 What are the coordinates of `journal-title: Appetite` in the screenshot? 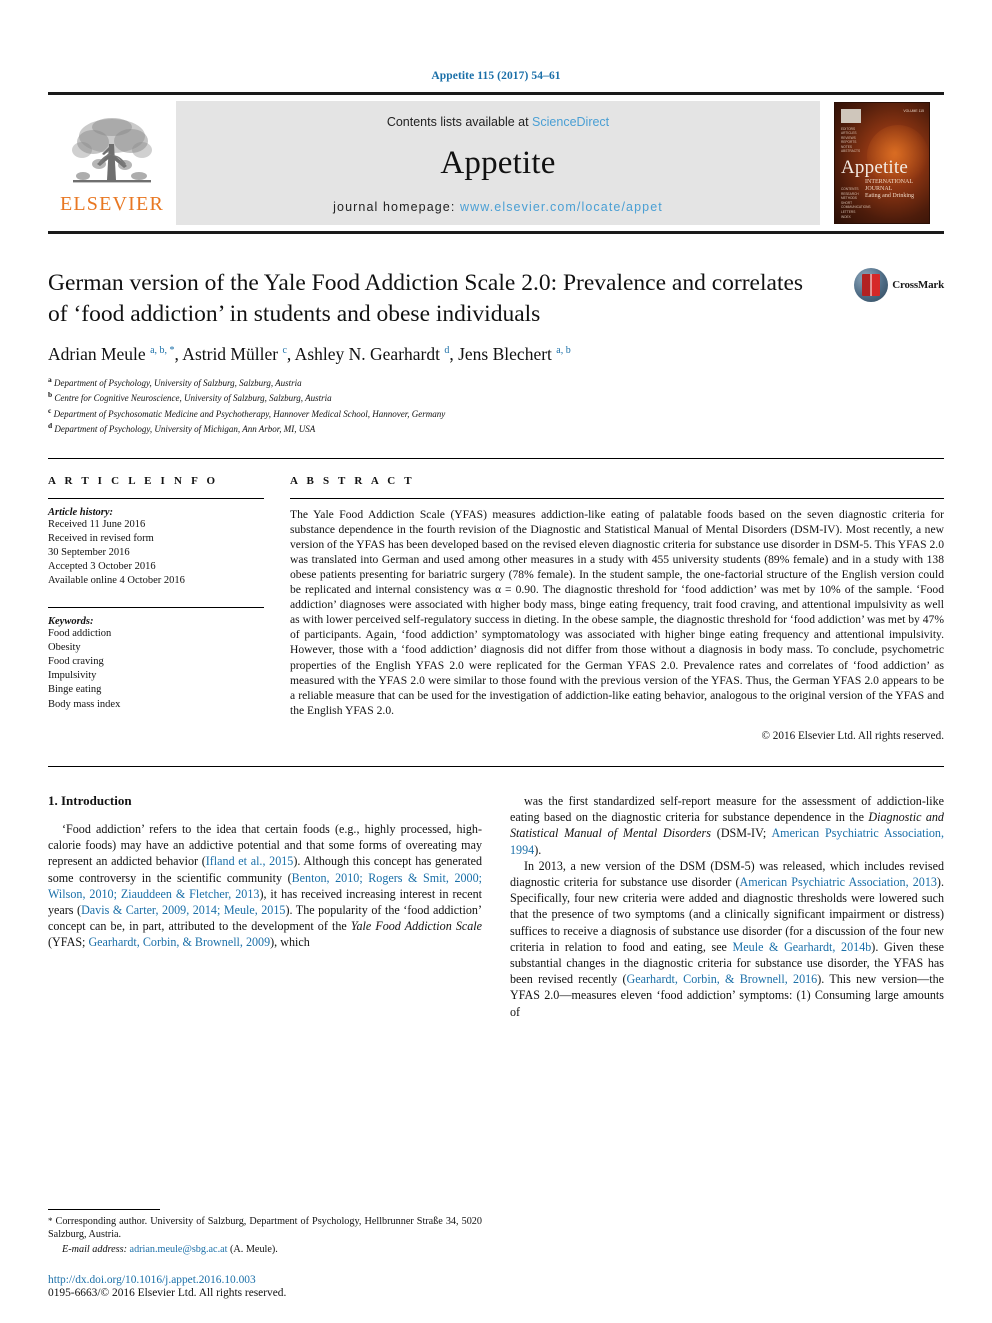 It's located at (498, 162).